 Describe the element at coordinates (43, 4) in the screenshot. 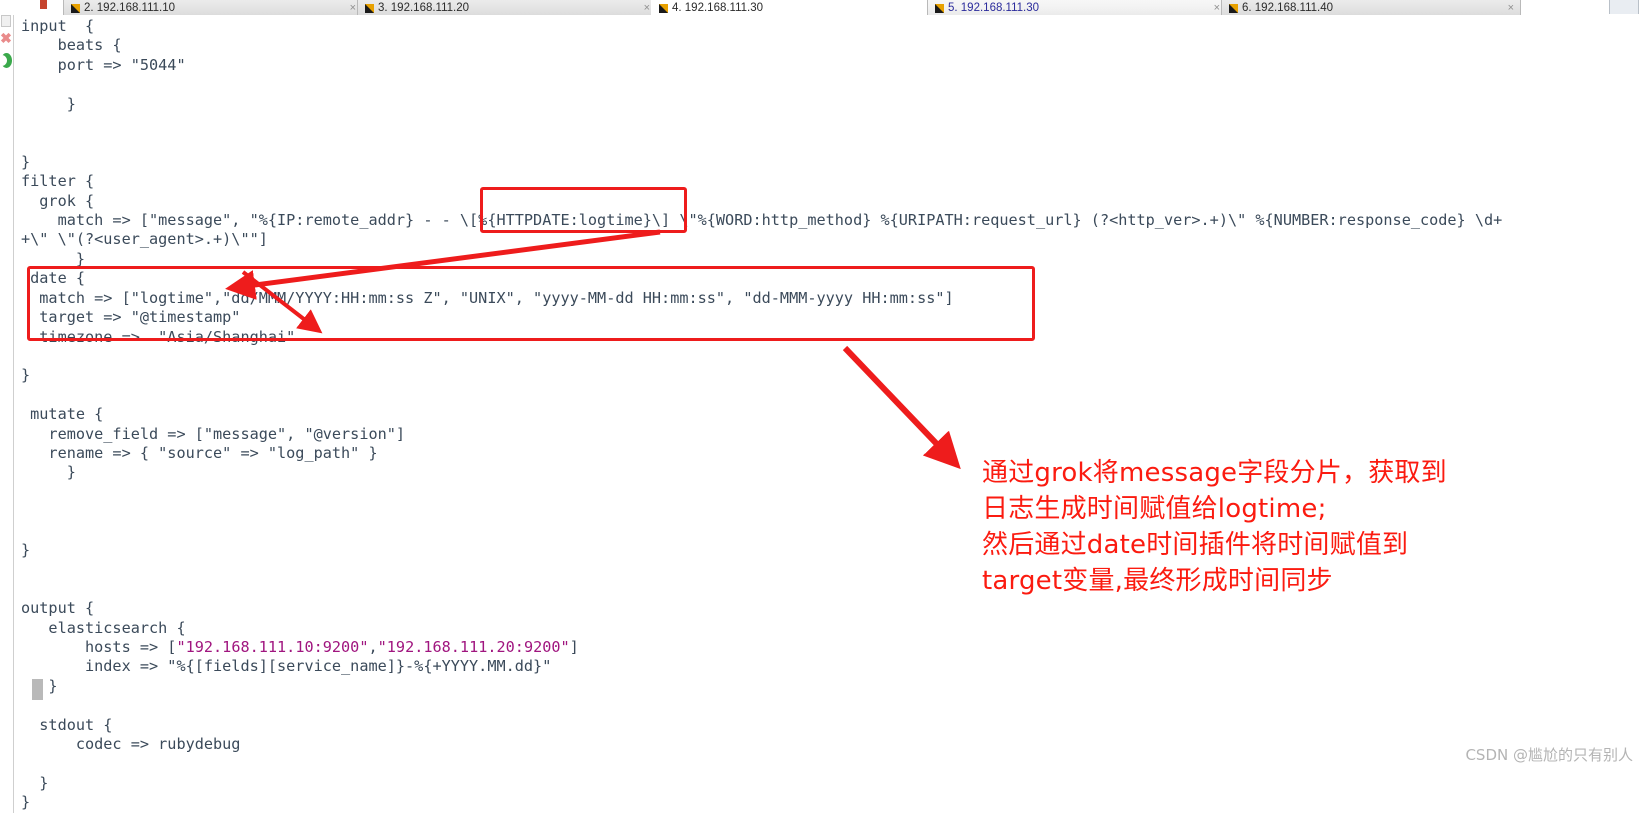

I see `session-indicator-icon` at that location.